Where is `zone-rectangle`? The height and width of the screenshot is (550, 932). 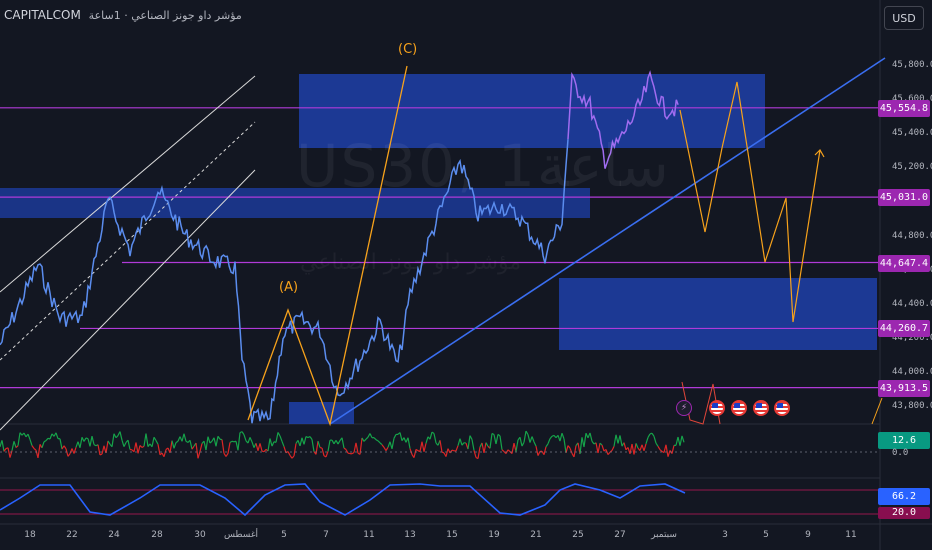 zone-rectangle is located at coordinates (718, 314).